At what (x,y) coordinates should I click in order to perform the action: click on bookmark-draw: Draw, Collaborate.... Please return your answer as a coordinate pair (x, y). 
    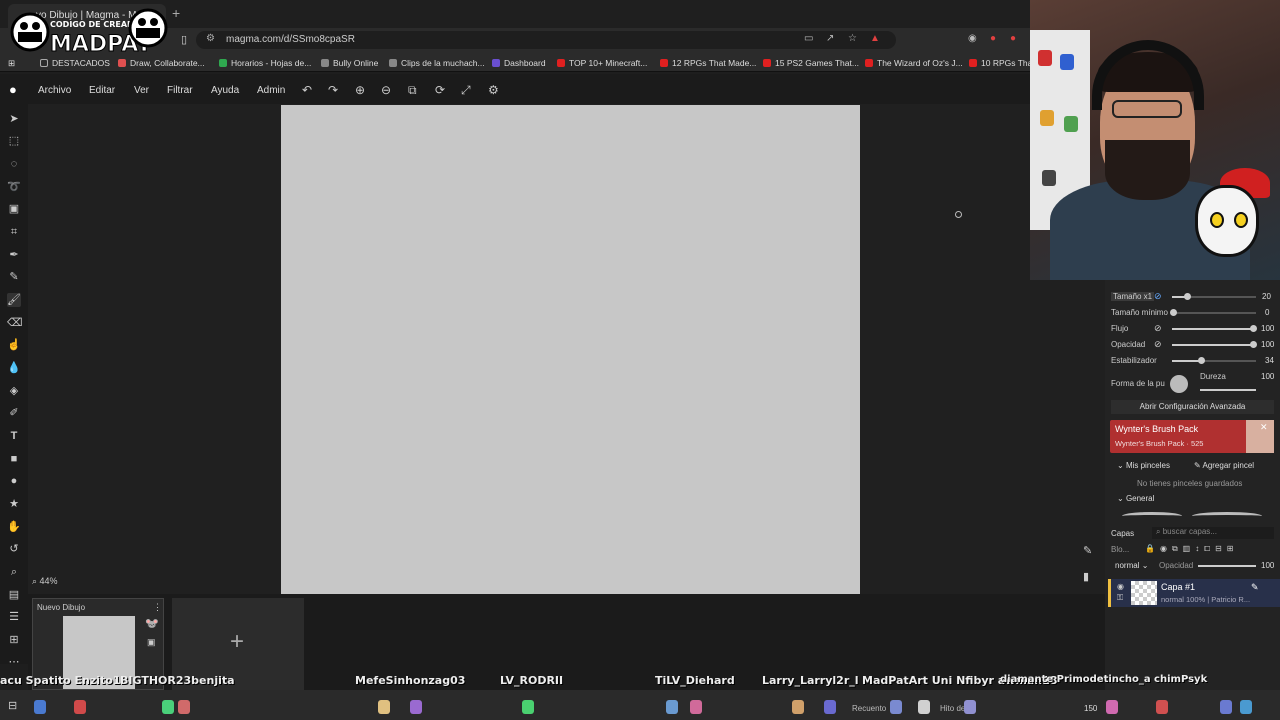
    Looking at the image, I should click on (161, 63).